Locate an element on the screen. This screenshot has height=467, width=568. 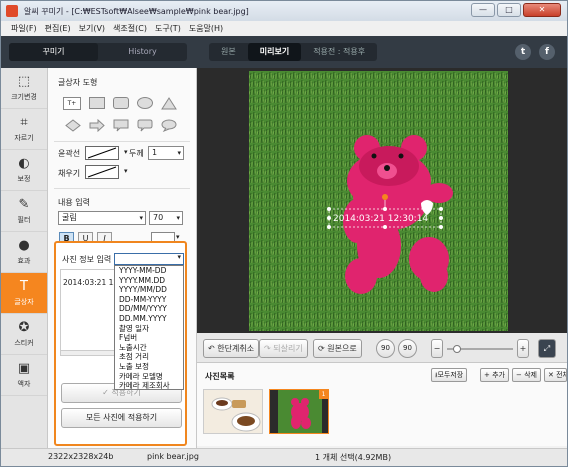
tab-decorate: 꾸미기 is located at coordinates (53, 52).